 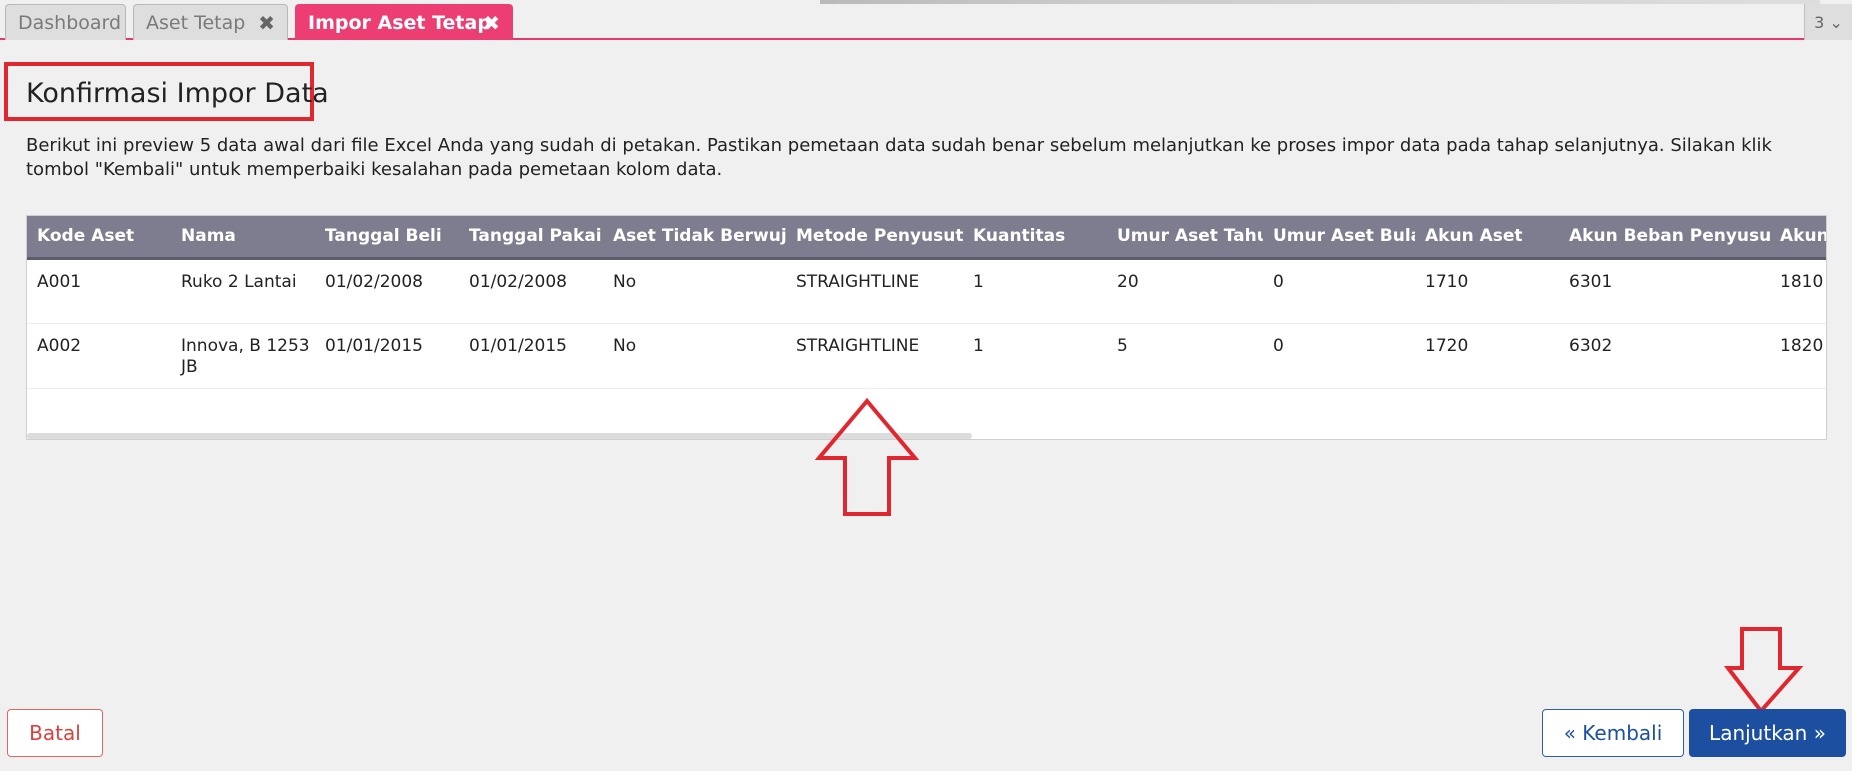 What do you see at coordinates (1664, 356) in the screenshot?
I see `table-cell: 6302` at bounding box center [1664, 356].